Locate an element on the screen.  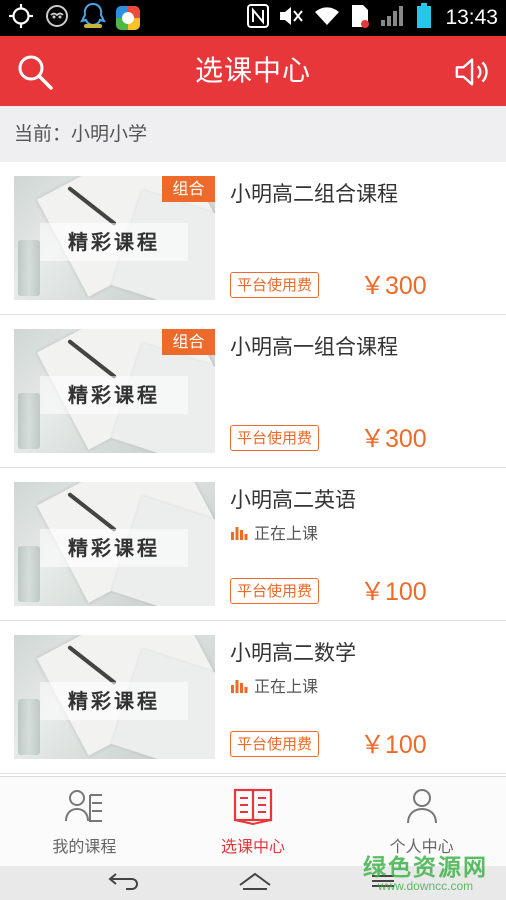
tab-label: 我的课程 is located at coordinates (84, 846).